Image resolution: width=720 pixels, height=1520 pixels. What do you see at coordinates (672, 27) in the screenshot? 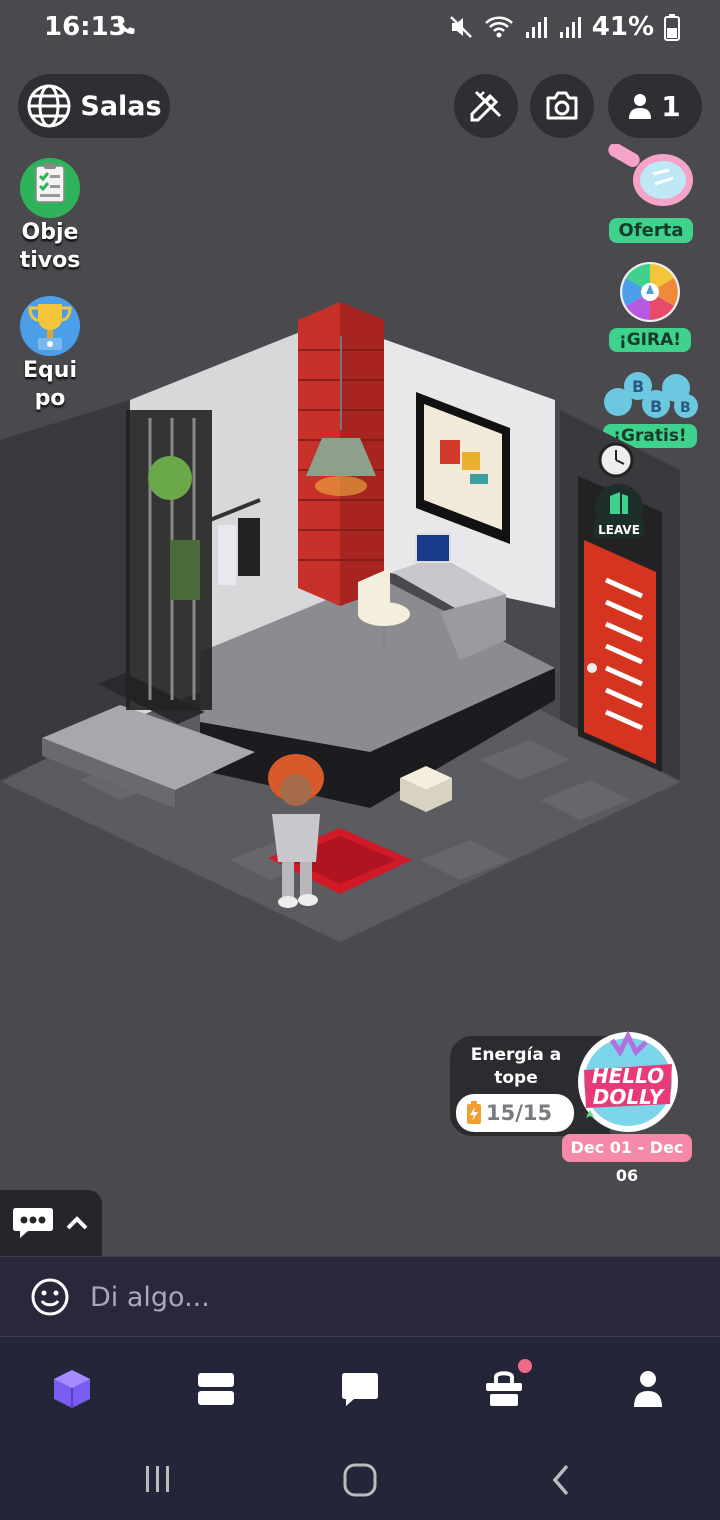
I see `battery-icon` at bounding box center [672, 27].